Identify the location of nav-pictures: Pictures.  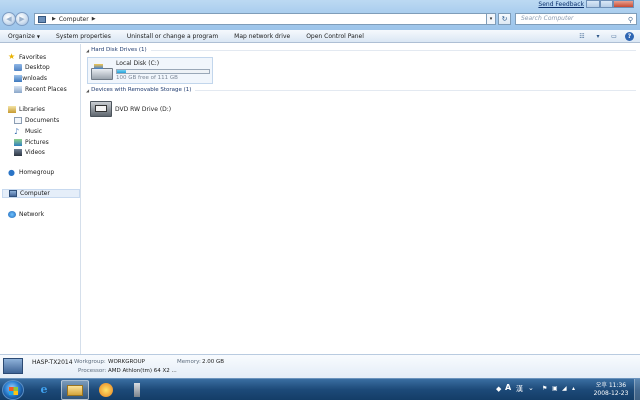
(31, 142).